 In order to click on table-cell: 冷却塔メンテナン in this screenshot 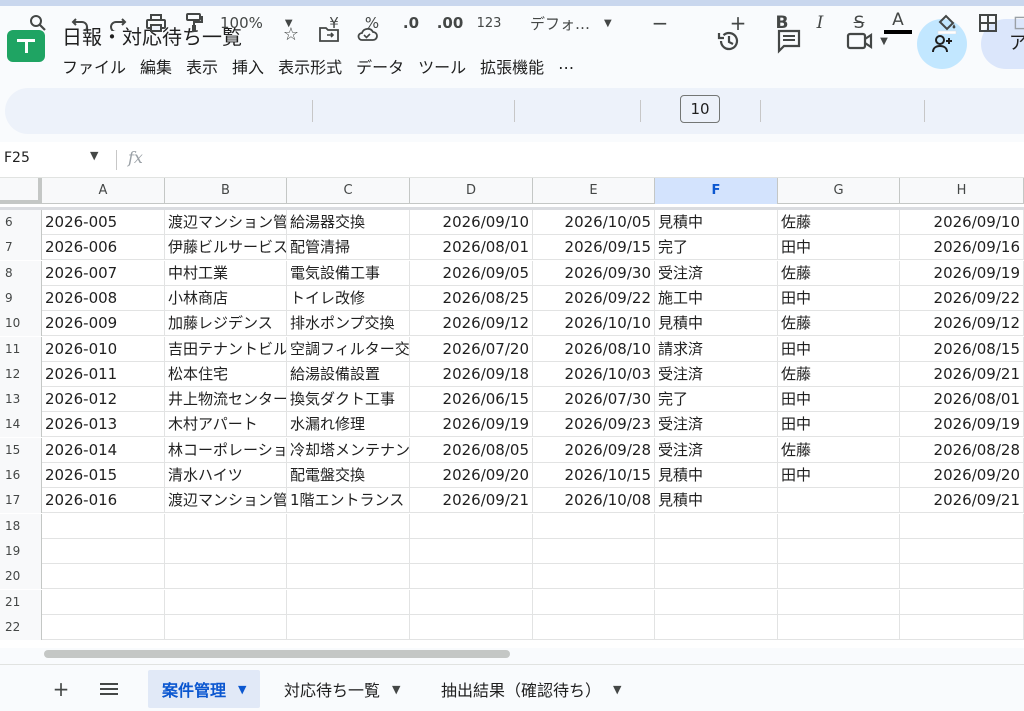, I will do `click(348, 450)`.